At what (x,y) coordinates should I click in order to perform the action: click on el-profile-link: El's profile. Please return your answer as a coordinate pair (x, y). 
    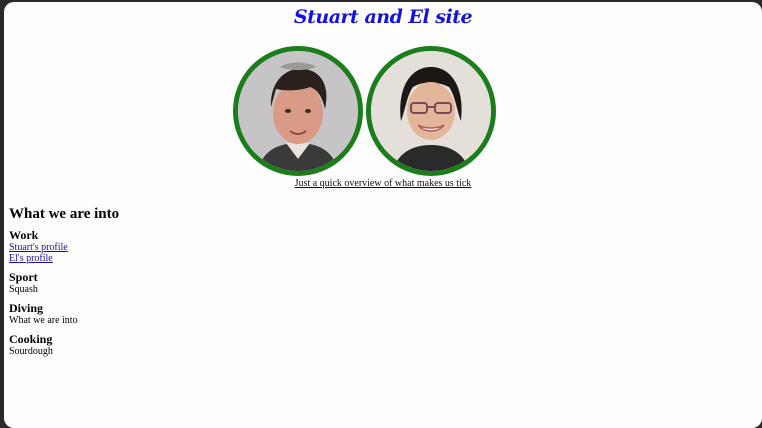
    Looking at the image, I should click on (64, 258).